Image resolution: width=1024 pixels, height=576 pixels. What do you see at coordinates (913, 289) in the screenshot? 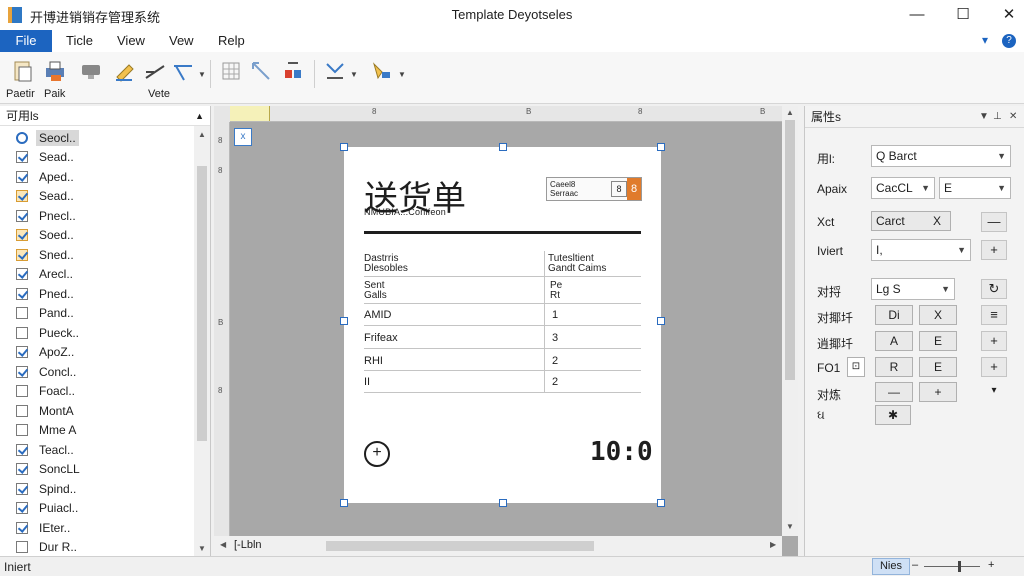
I see `prop-field-align: Lg S ▼` at bounding box center [913, 289].